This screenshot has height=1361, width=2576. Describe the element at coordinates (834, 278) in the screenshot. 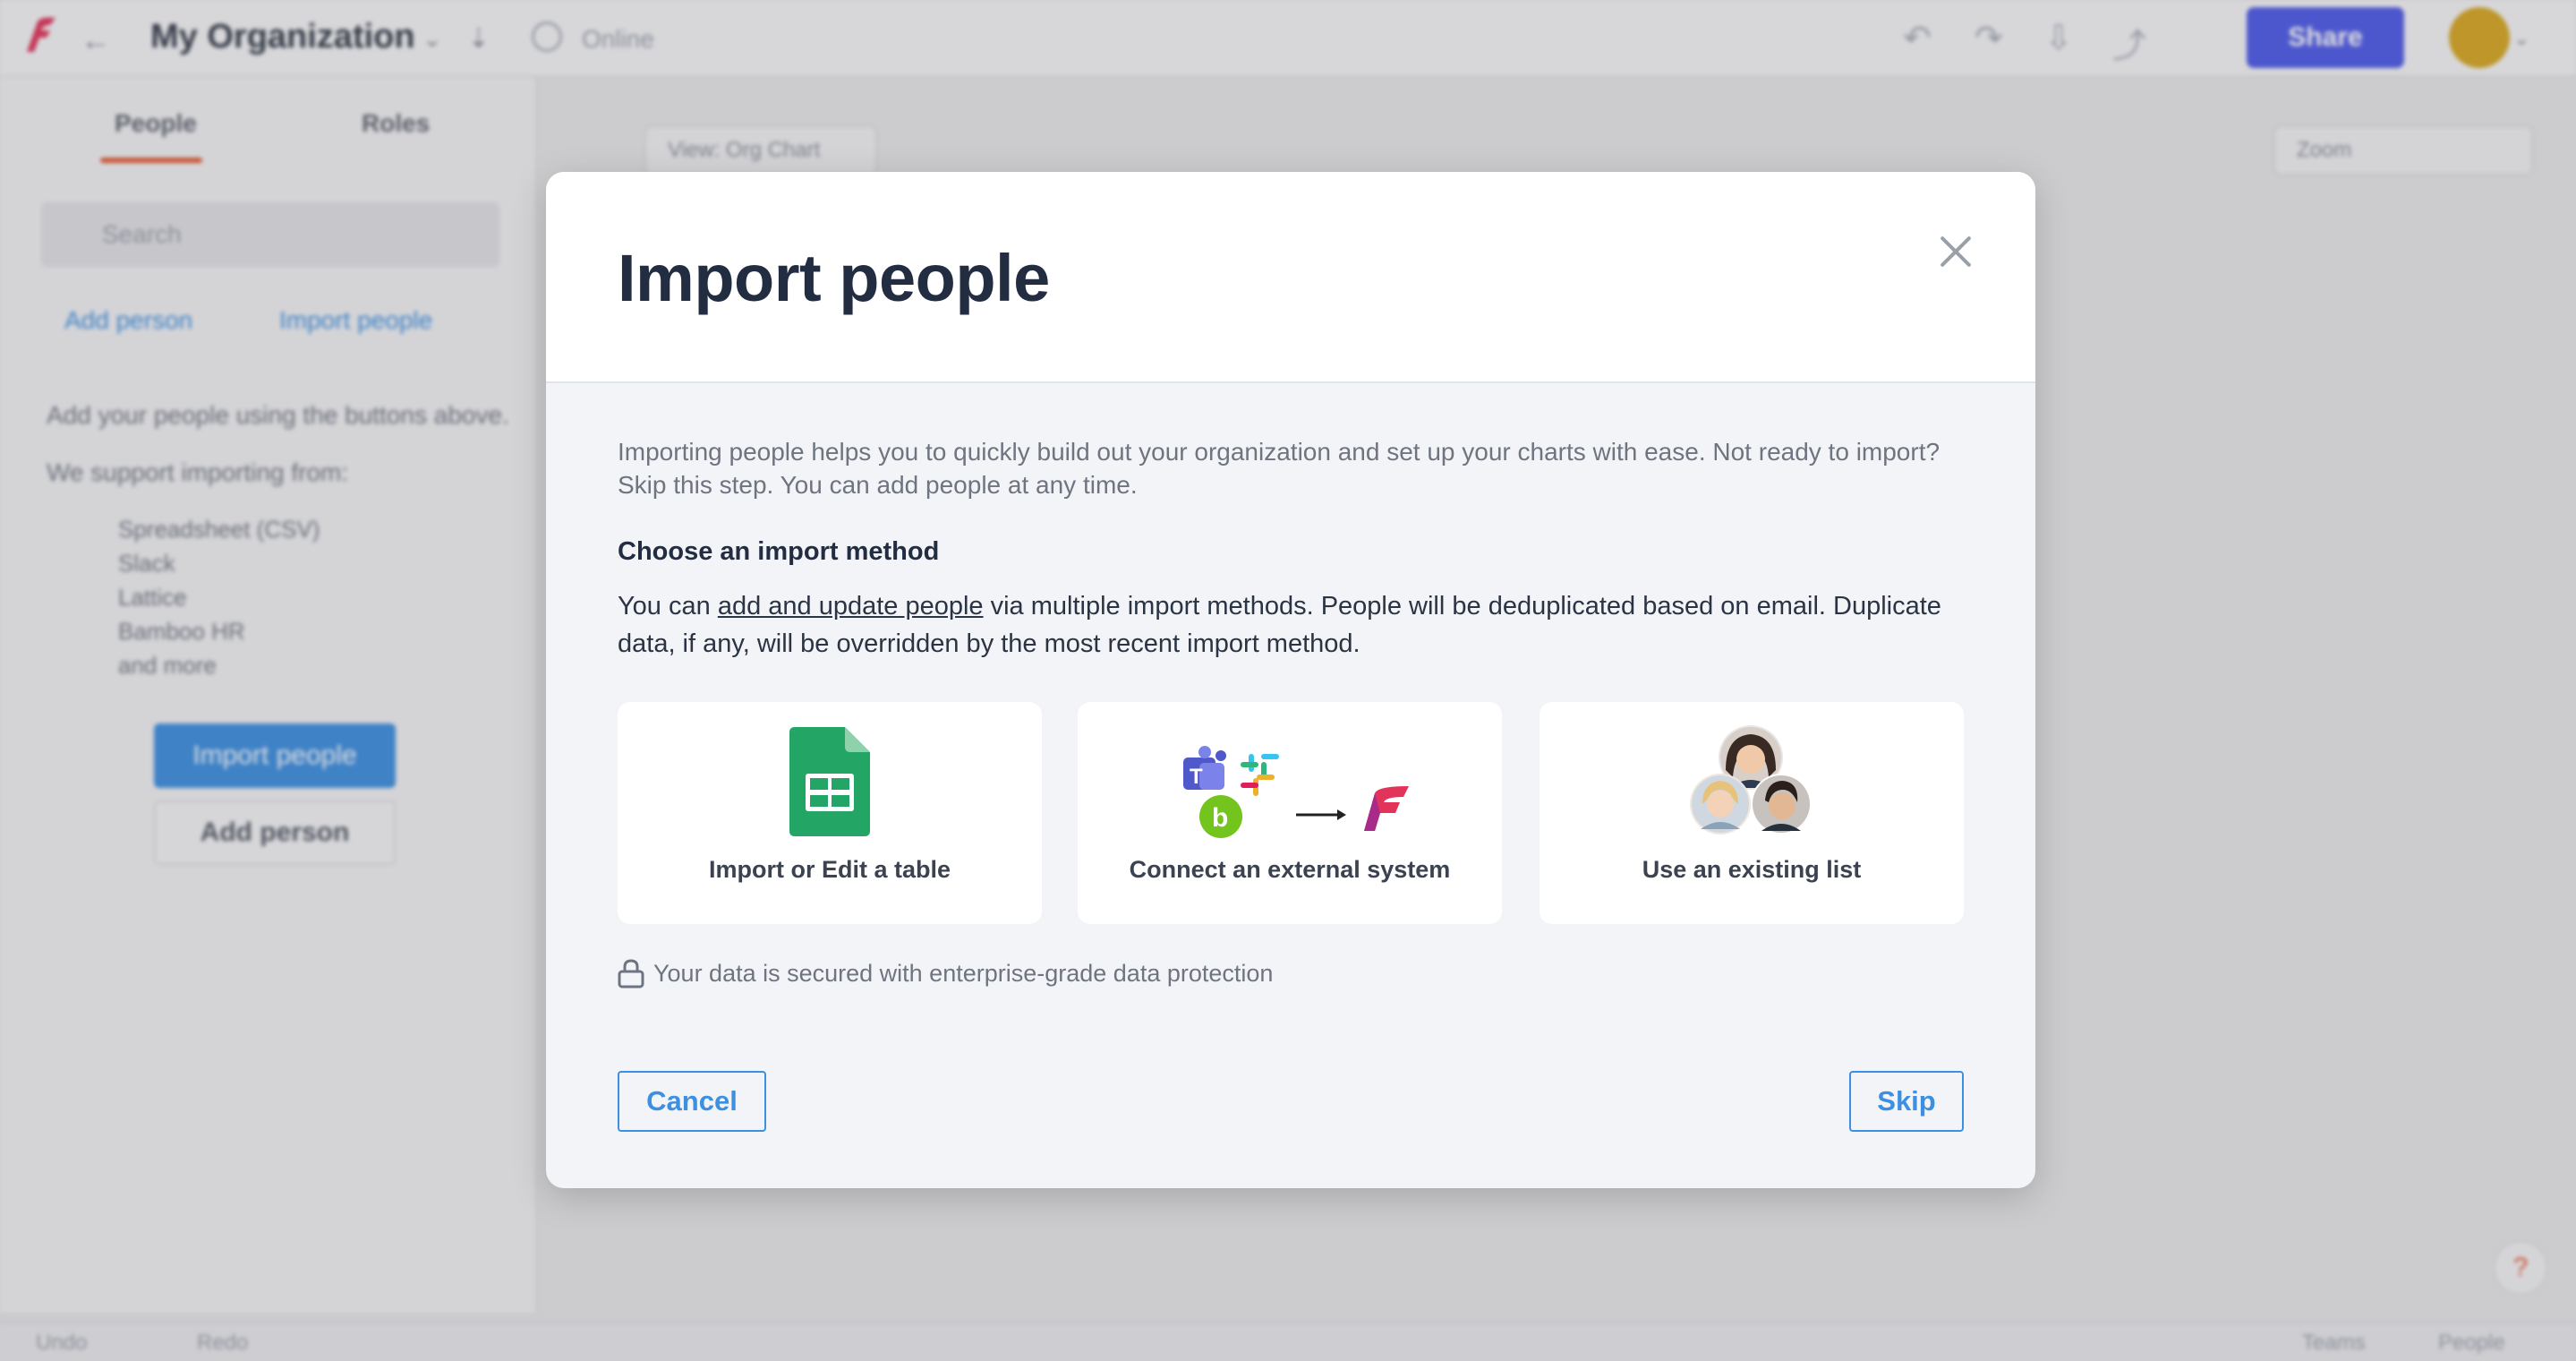

I see `dialog-title: Import people` at that location.